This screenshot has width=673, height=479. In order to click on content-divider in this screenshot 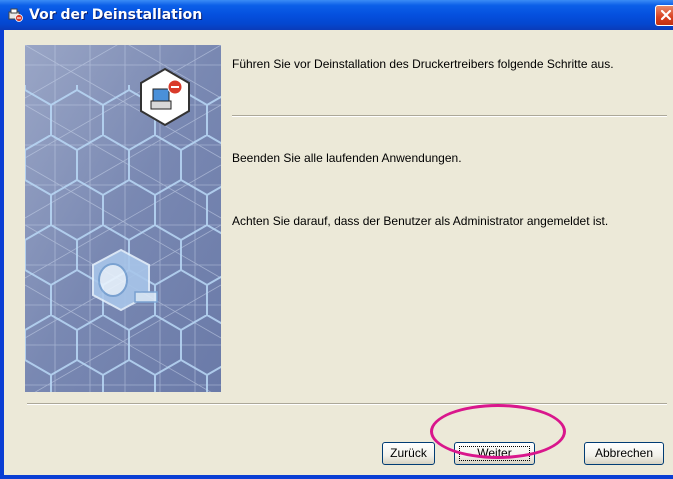, I will do `click(449, 116)`.